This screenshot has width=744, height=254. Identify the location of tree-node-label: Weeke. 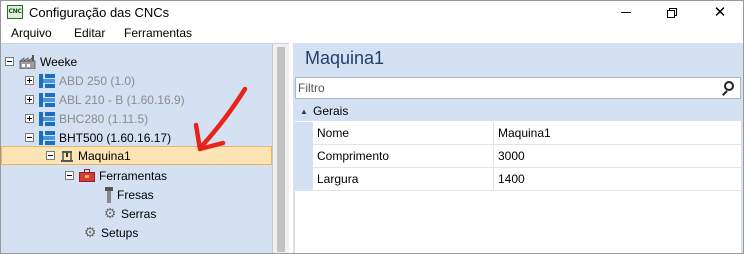
(59, 61).